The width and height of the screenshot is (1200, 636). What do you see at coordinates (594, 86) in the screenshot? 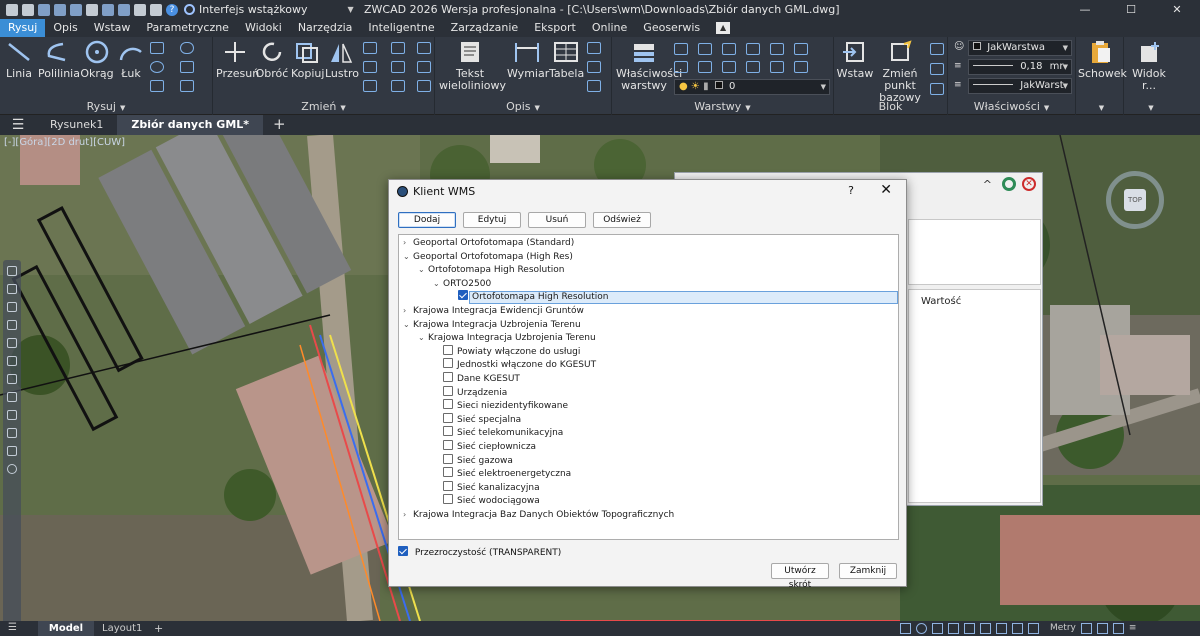
I see `center-mark-icon` at bounding box center [594, 86].